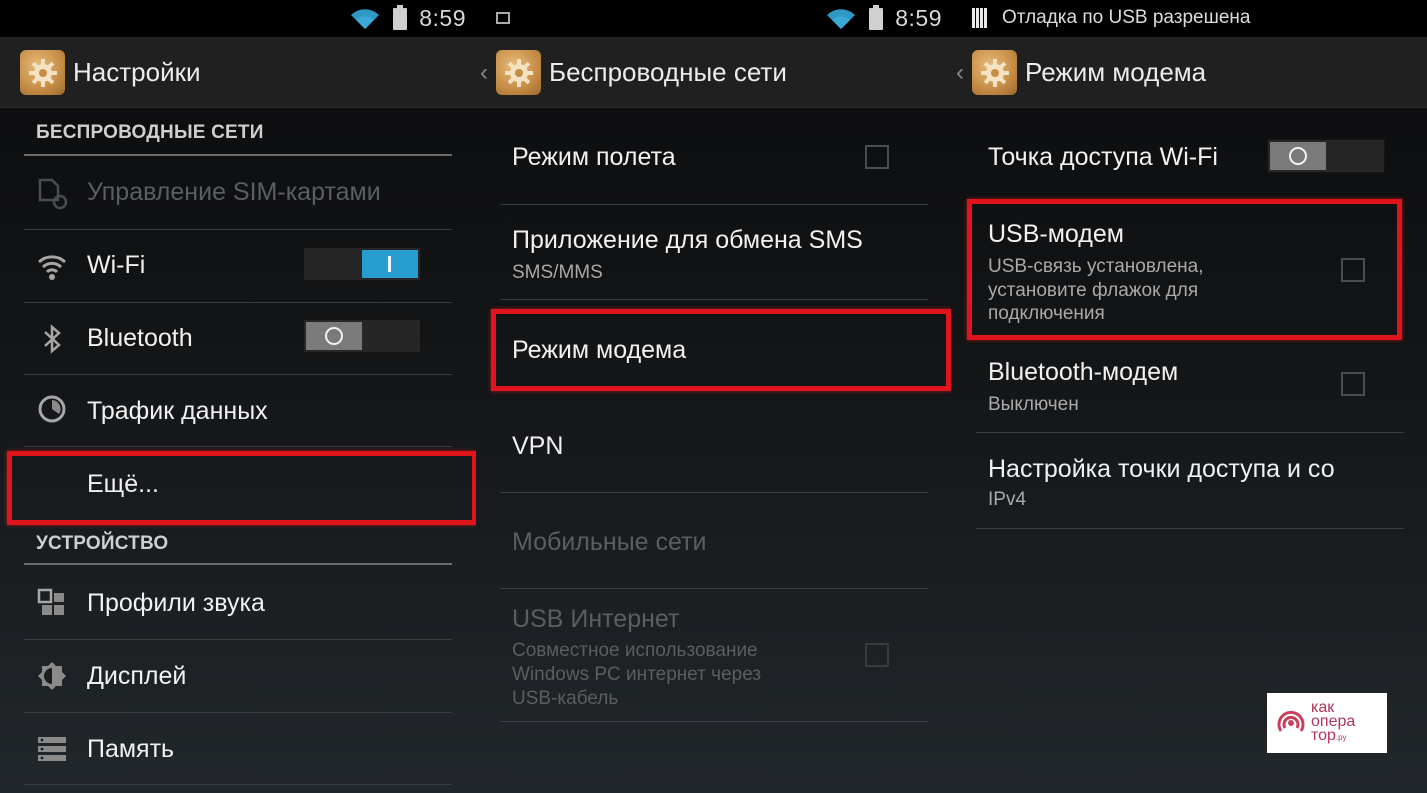 This screenshot has height=793, width=1427. Describe the element at coordinates (1083, 372) in the screenshot. I see `item-label: Bluetooth-модем` at that location.